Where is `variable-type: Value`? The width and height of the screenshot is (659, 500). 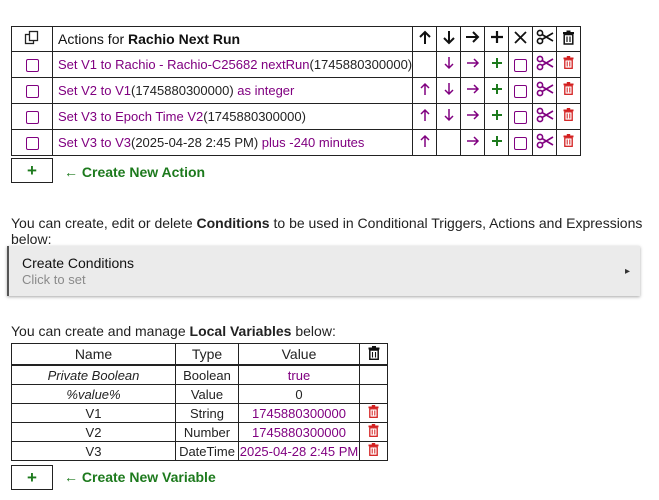
variable-type: Value is located at coordinates (207, 394).